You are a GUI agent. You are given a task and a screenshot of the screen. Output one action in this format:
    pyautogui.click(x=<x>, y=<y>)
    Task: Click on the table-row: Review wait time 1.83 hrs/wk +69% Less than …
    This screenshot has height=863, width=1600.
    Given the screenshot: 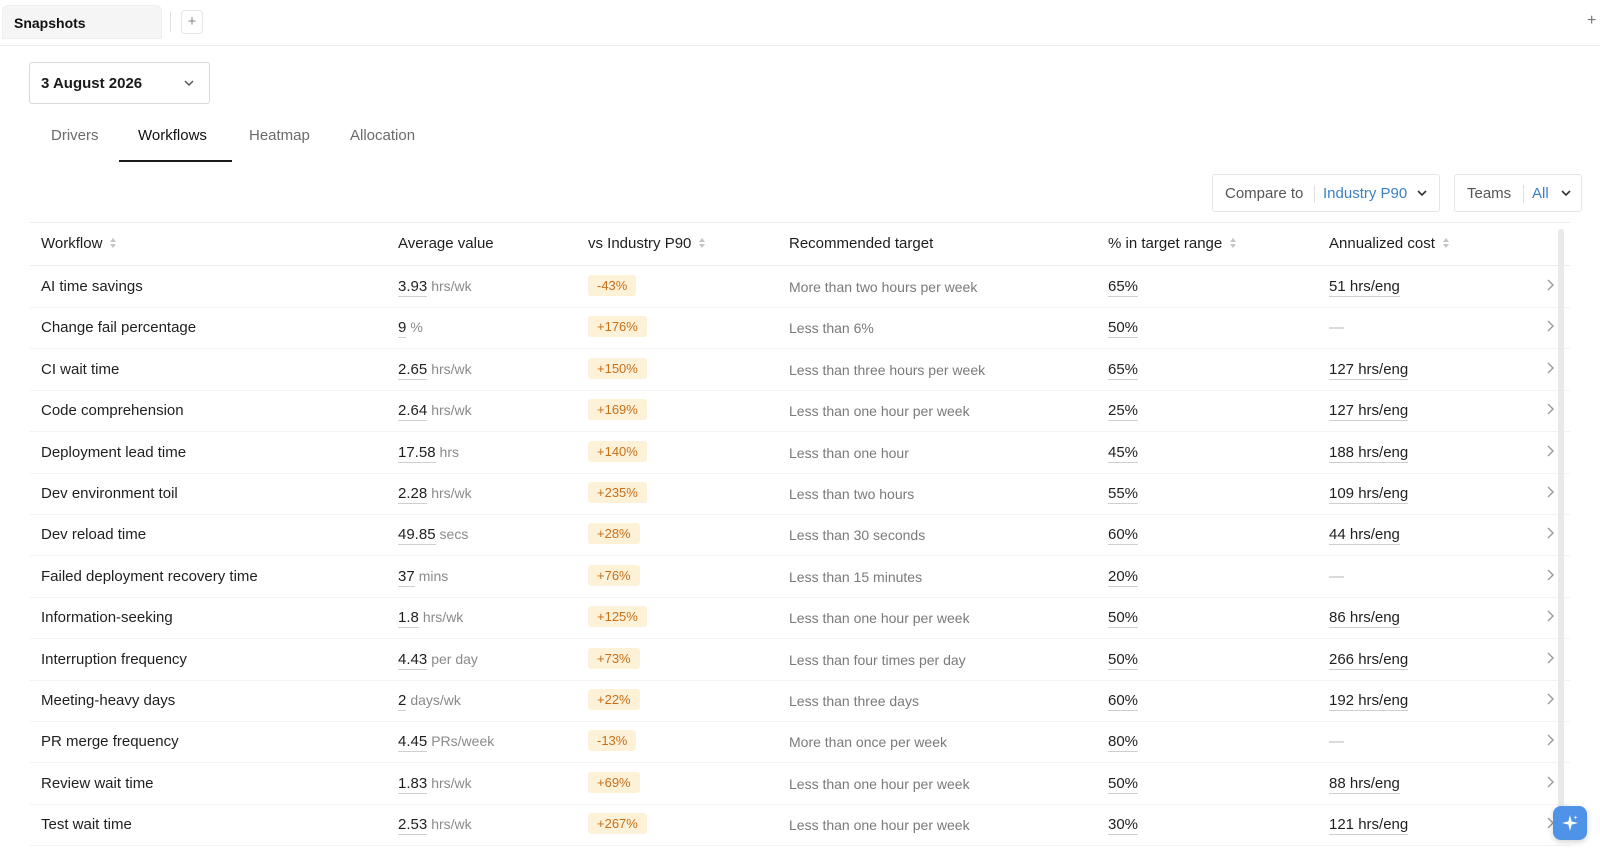 What is the action you would take?
    pyautogui.click(x=800, y=784)
    